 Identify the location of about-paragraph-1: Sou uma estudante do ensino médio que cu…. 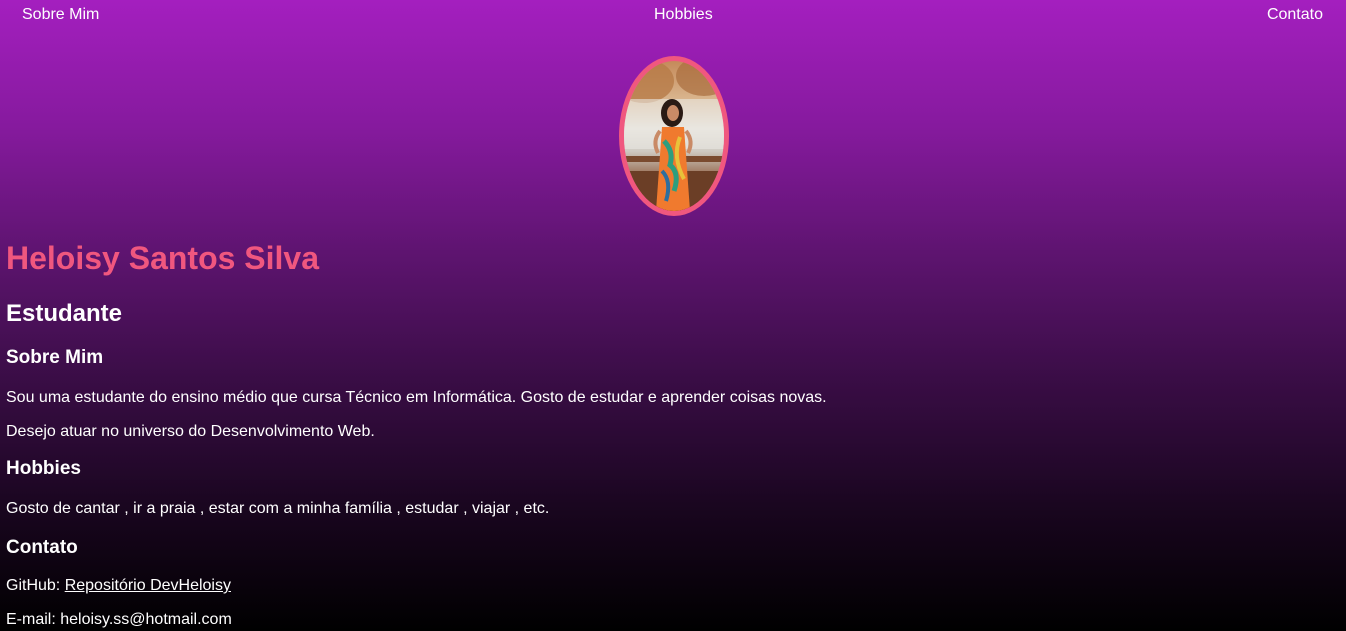
(416, 397).